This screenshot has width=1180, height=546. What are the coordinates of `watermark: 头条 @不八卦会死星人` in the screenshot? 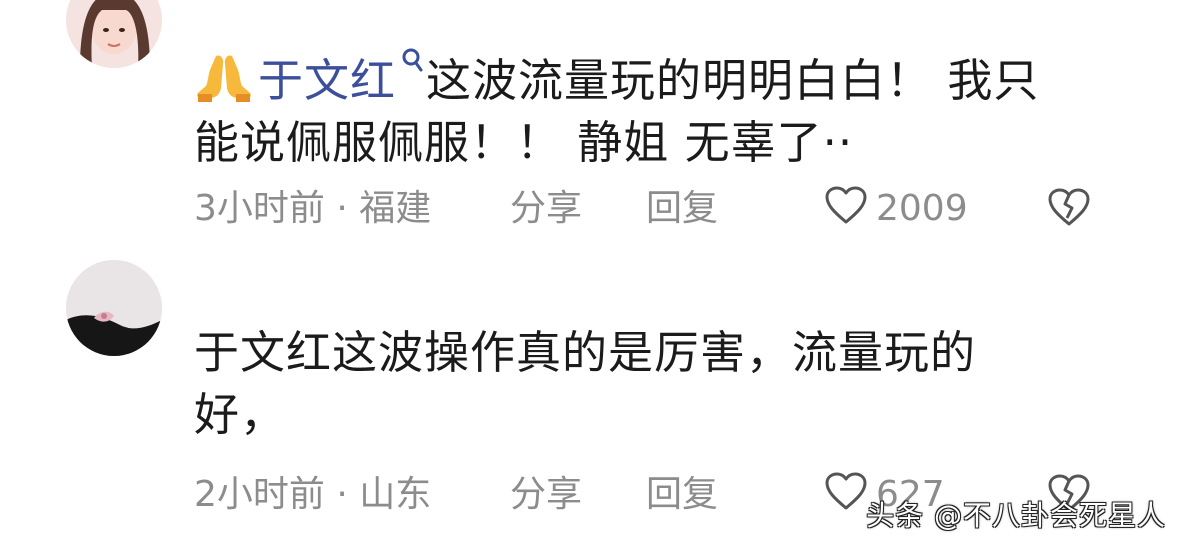 It's located at (1016, 515).